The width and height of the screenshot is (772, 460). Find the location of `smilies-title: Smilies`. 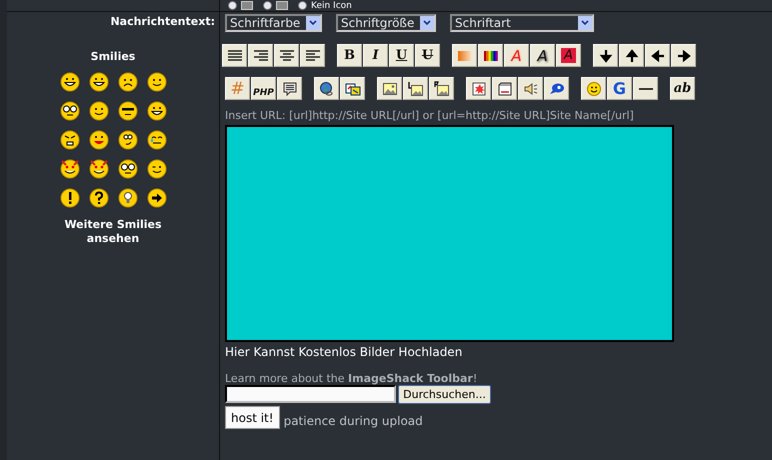

smilies-title: Smilies is located at coordinates (113, 56).